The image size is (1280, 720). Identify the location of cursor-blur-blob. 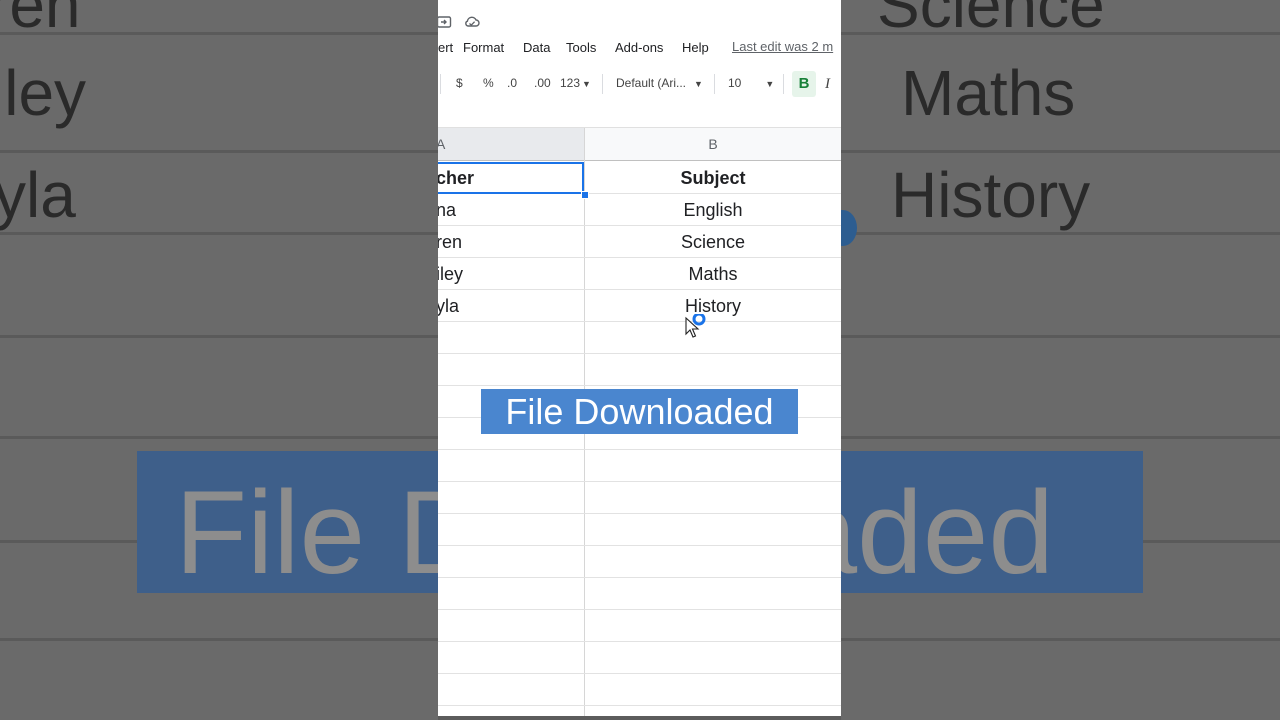
(849, 228).